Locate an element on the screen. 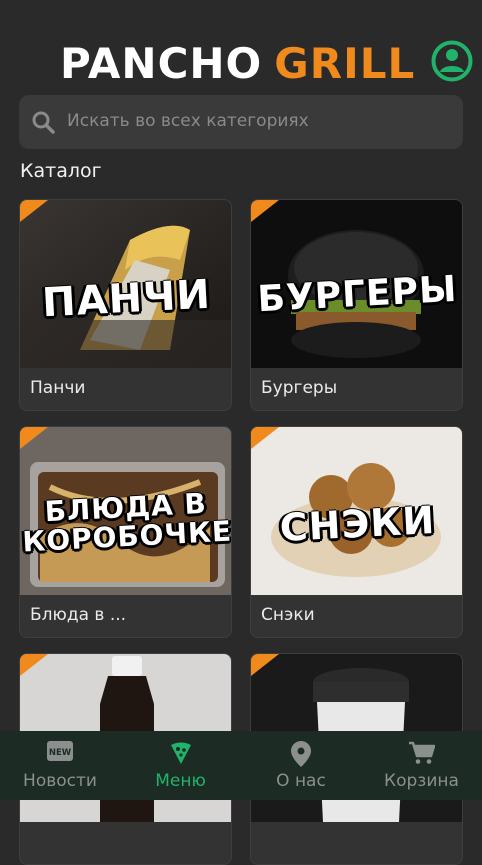 Image resolution: width=482 pixels, height=865 pixels. category-label-snacks: Снэки is located at coordinates (288, 615).